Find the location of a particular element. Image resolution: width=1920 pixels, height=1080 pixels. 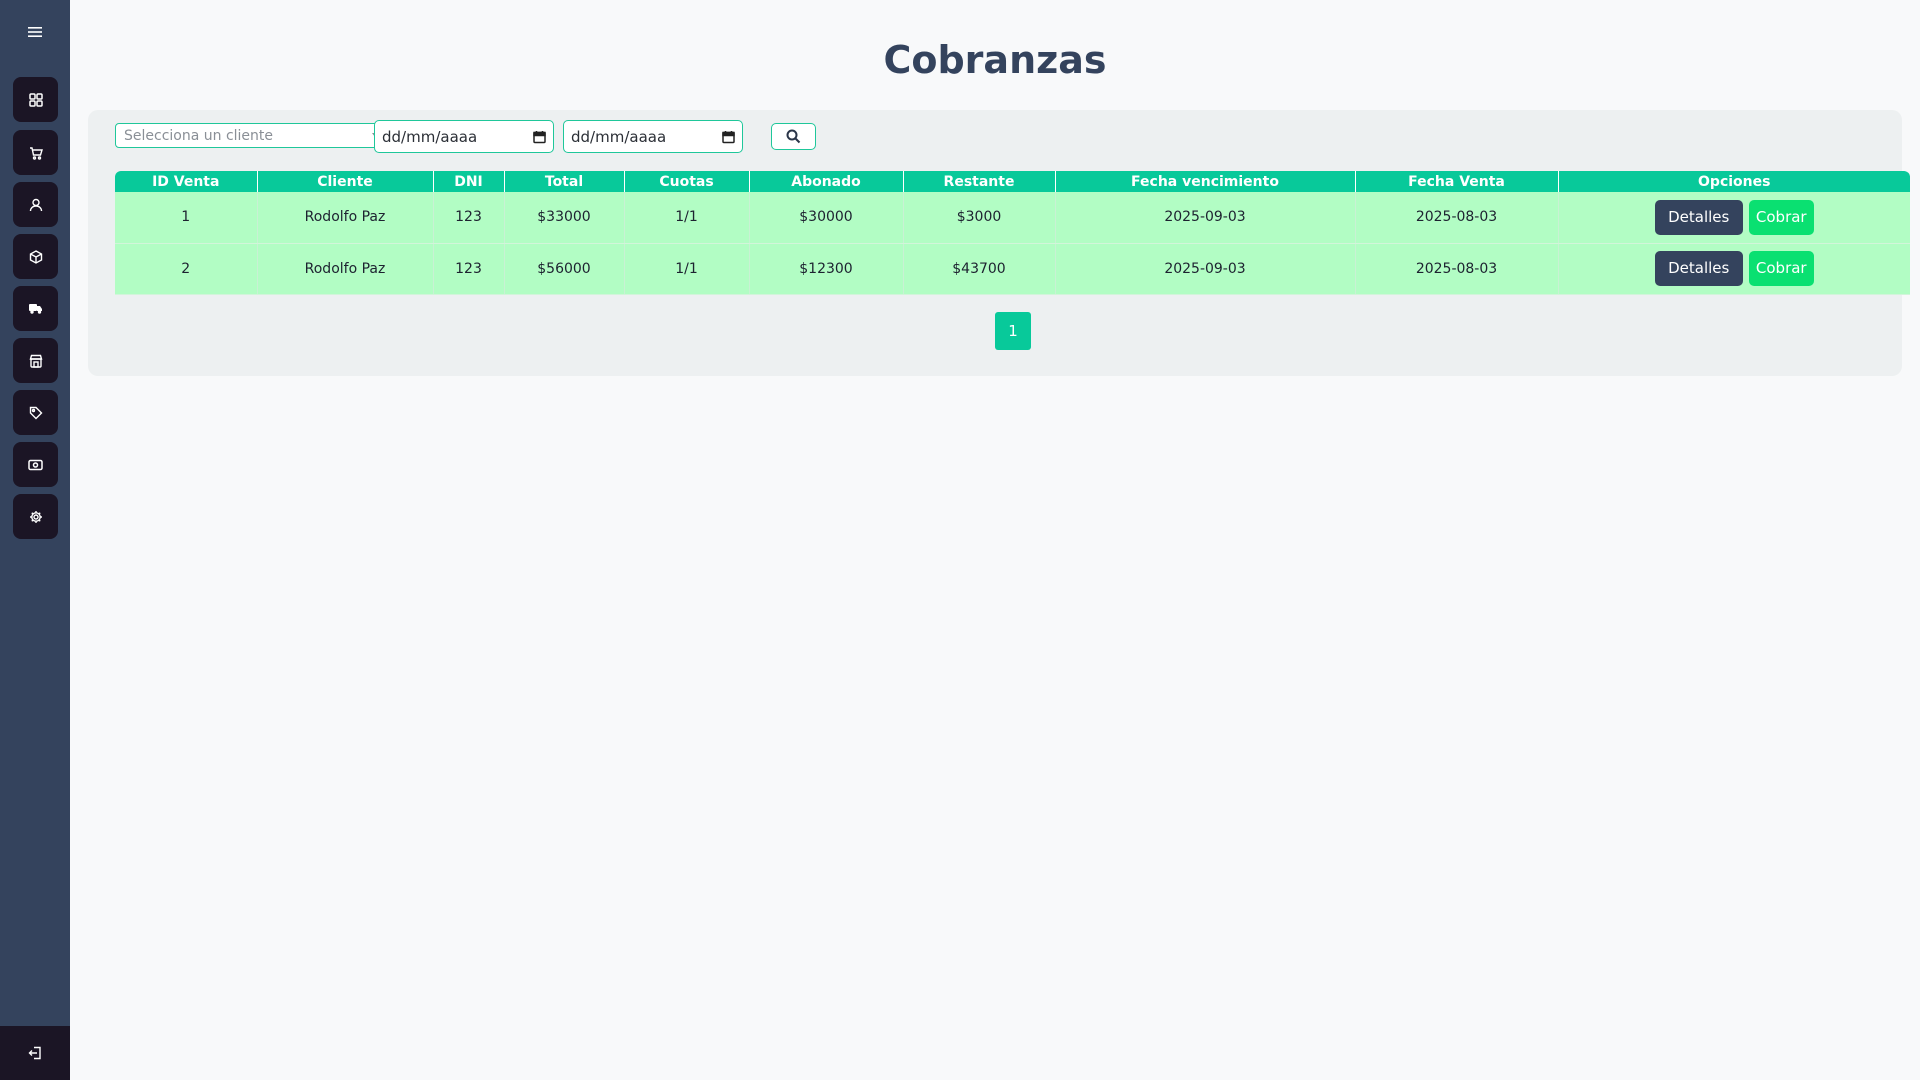

cart-icon is located at coordinates (36, 153).